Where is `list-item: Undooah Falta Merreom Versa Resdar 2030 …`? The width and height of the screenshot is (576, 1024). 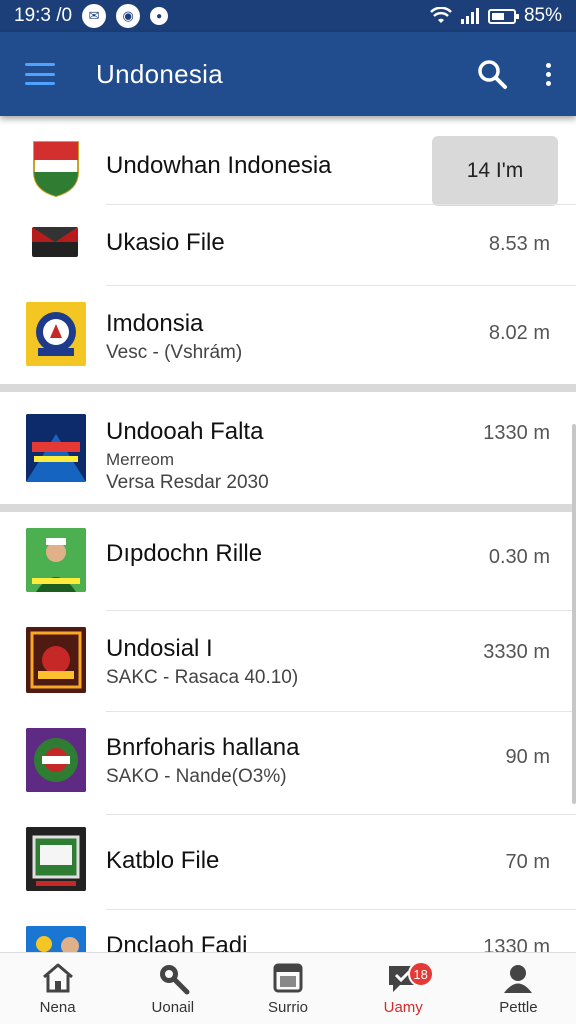
list-item: Undooah Falta Merreom Versa Resdar 2030 … is located at coordinates (288, 448).